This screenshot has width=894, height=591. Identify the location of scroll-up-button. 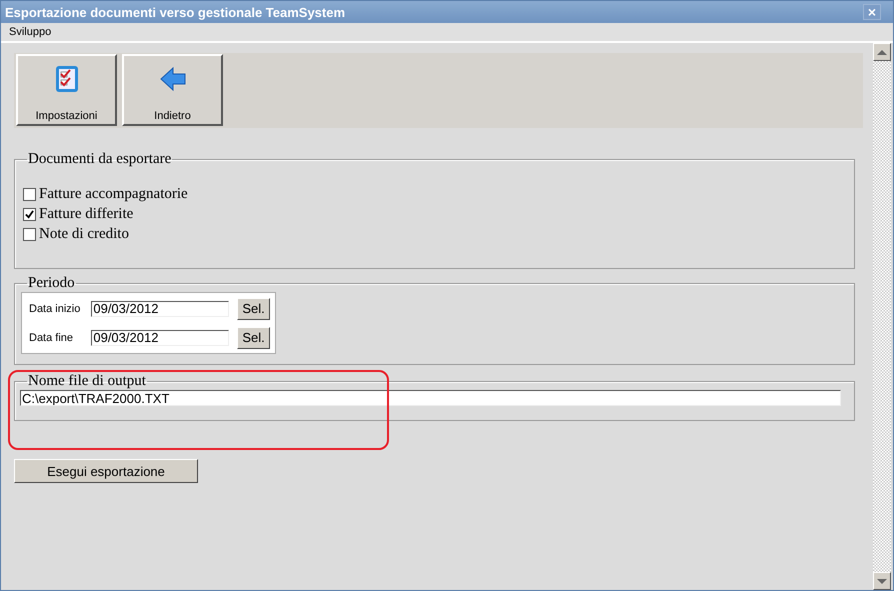
(882, 52).